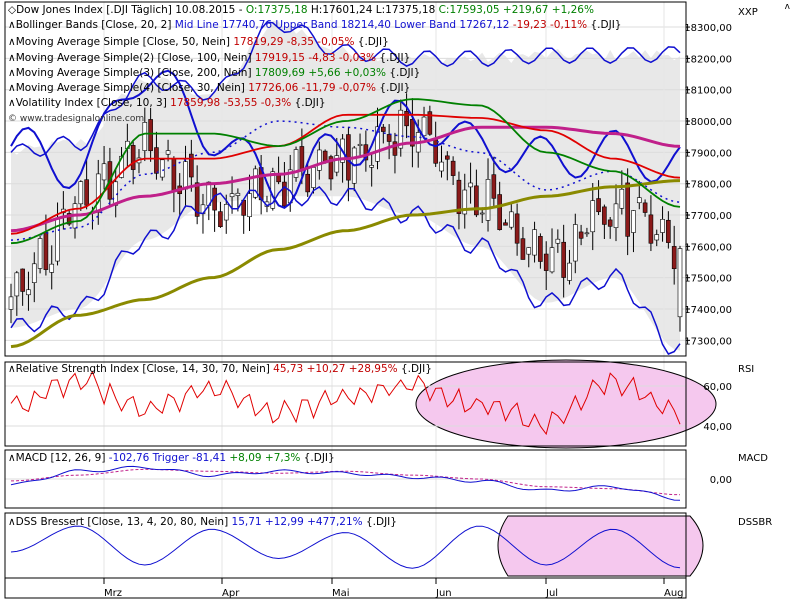 The width and height of the screenshot is (800, 604). I want to click on rsi-axis-label: RSI, so click(746, 369).